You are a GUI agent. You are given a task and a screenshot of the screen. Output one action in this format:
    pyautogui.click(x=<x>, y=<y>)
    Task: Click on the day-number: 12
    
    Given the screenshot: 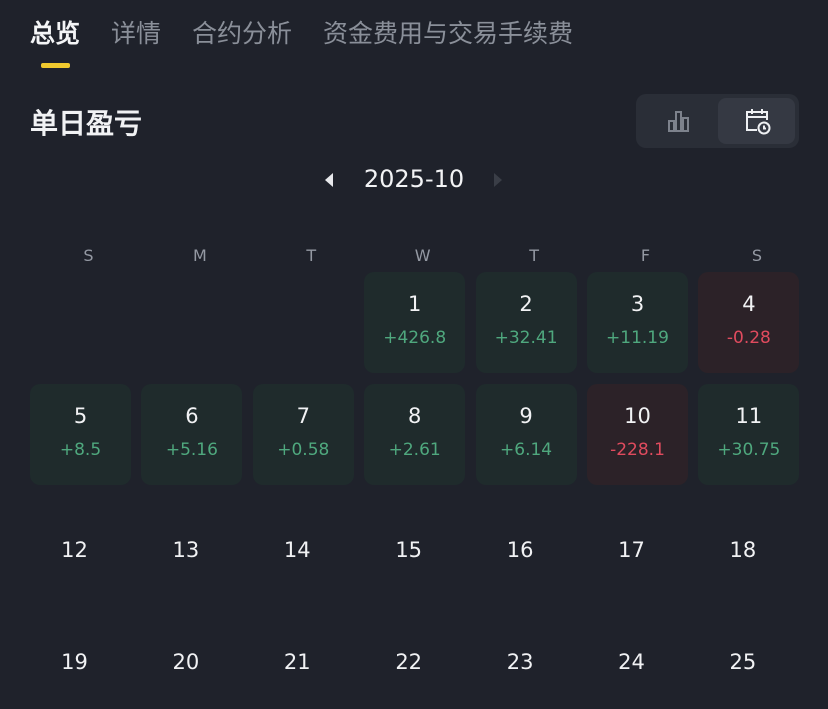 What is the action you would take?
    pyautogui.click(x=74, y=550)
    